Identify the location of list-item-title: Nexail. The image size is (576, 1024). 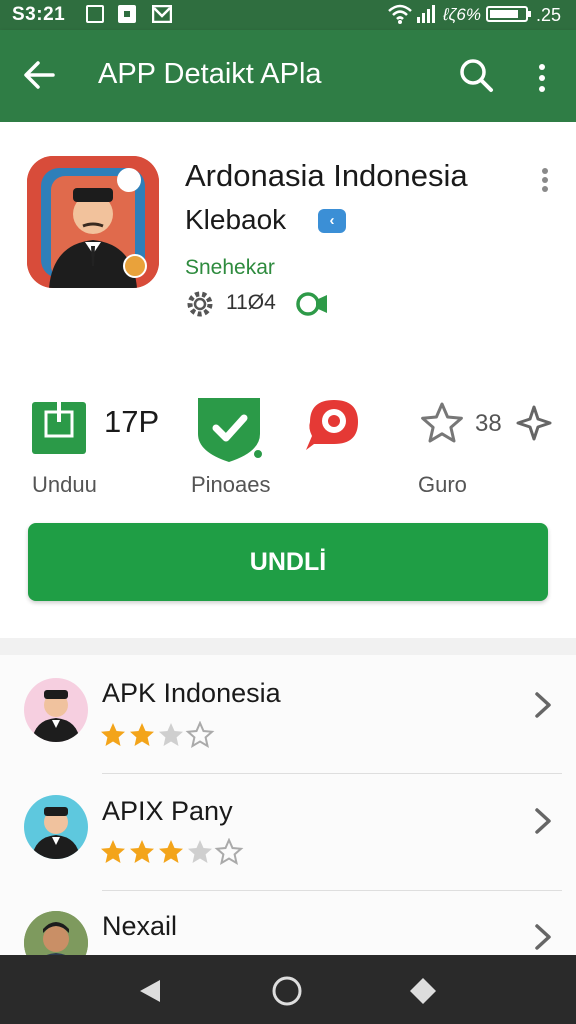
(140, 926).